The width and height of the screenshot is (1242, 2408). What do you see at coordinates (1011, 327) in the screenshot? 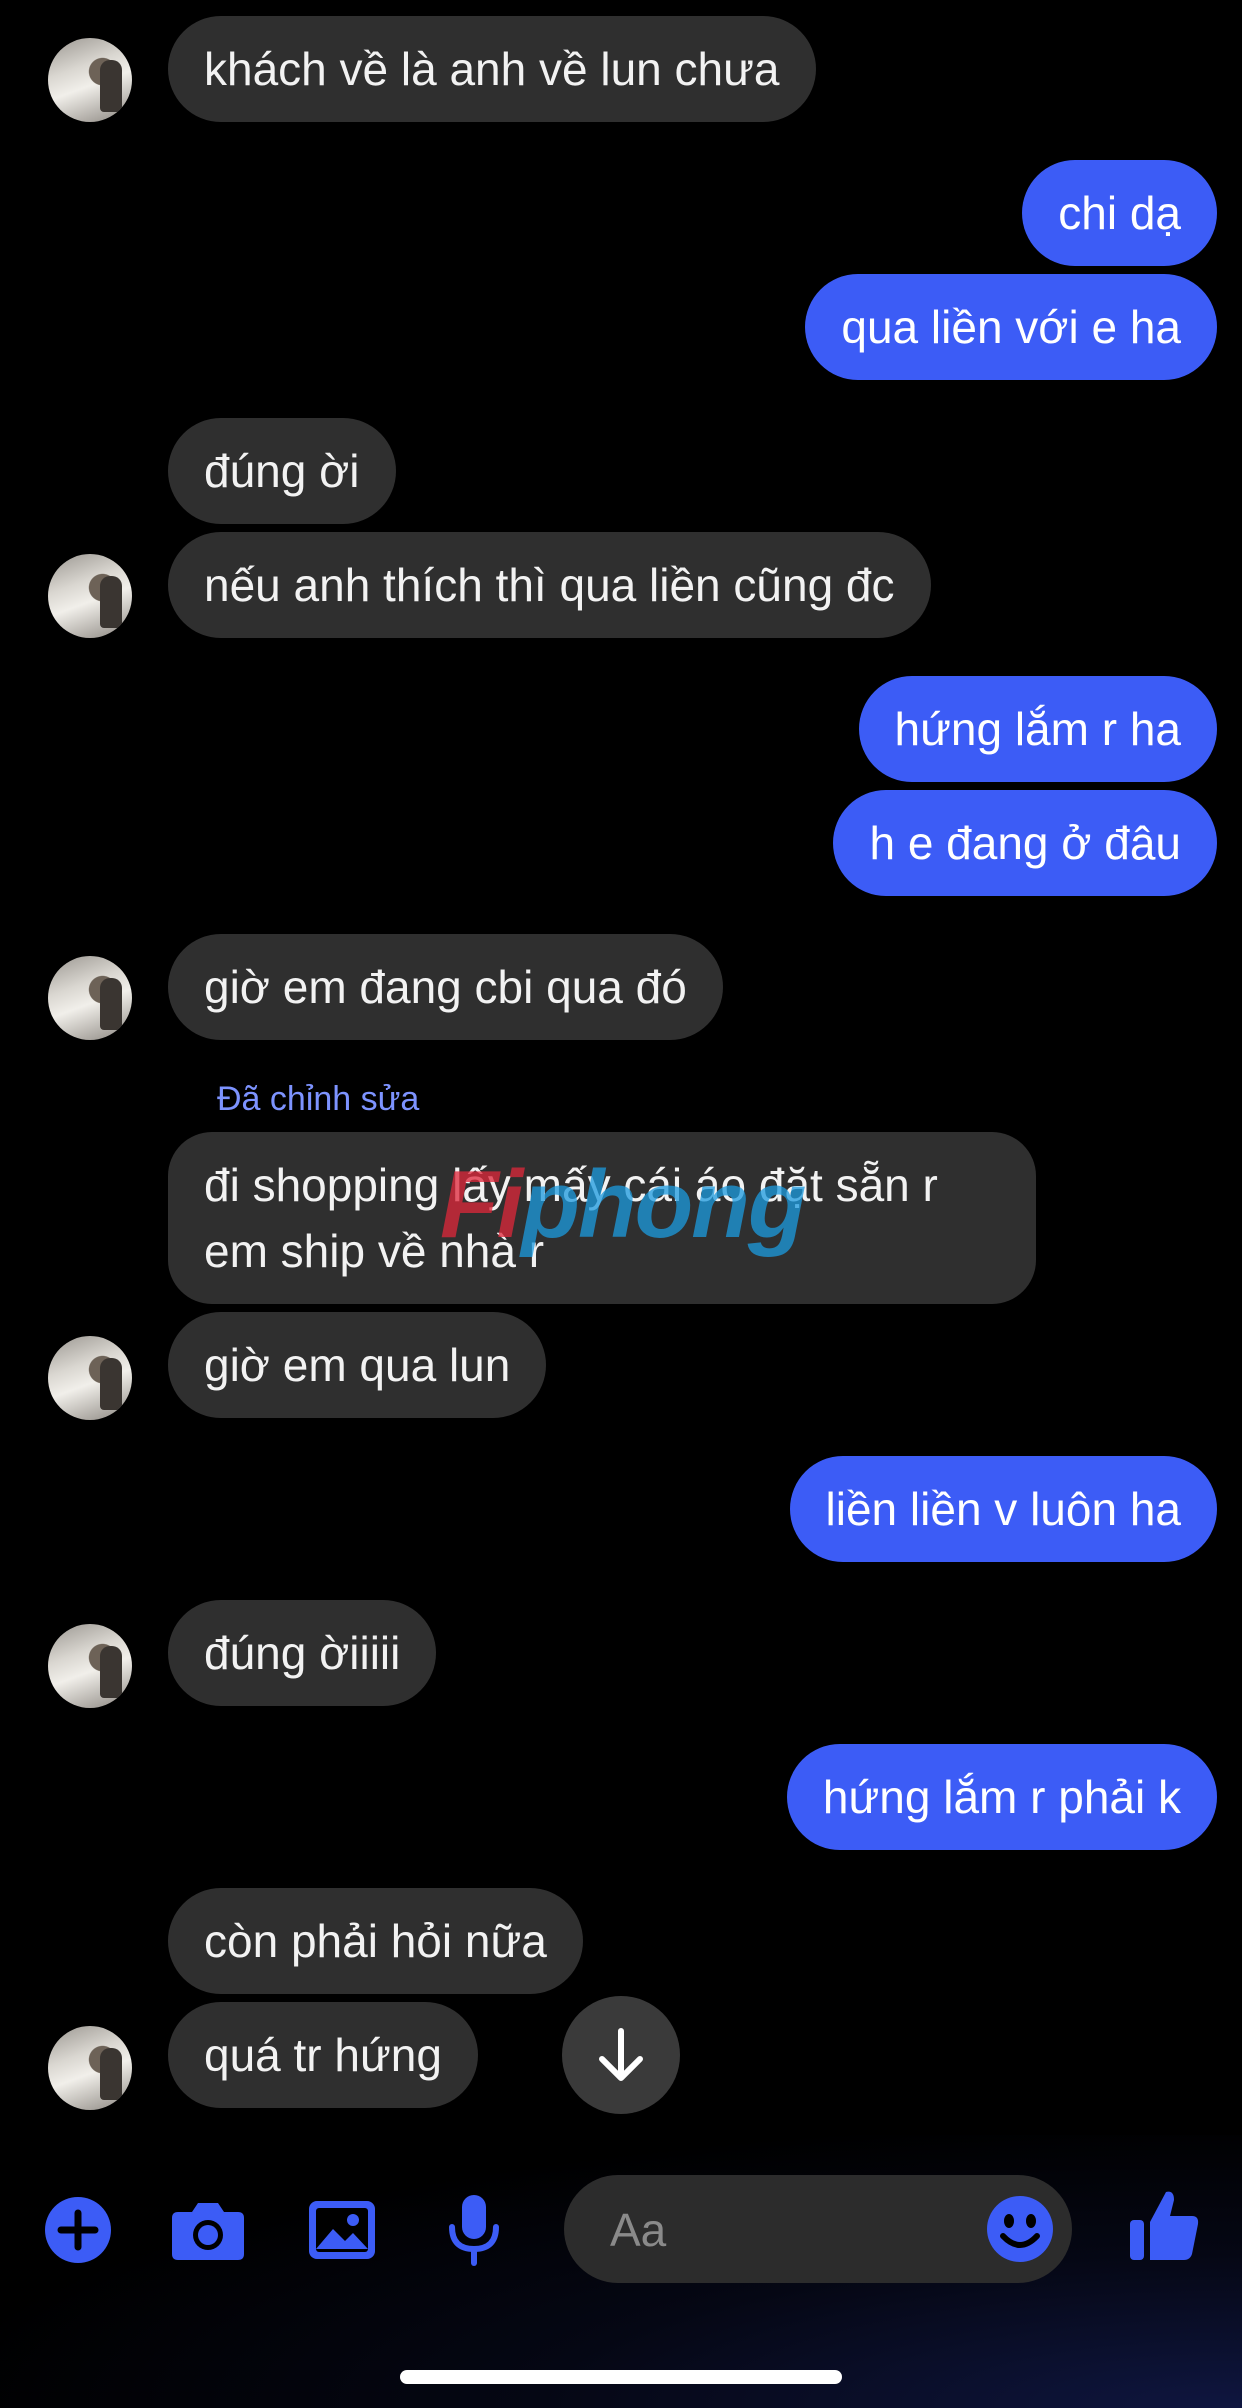
I see `outgoing-message: qua liền với e ha` at bounding box center [1011, 327].